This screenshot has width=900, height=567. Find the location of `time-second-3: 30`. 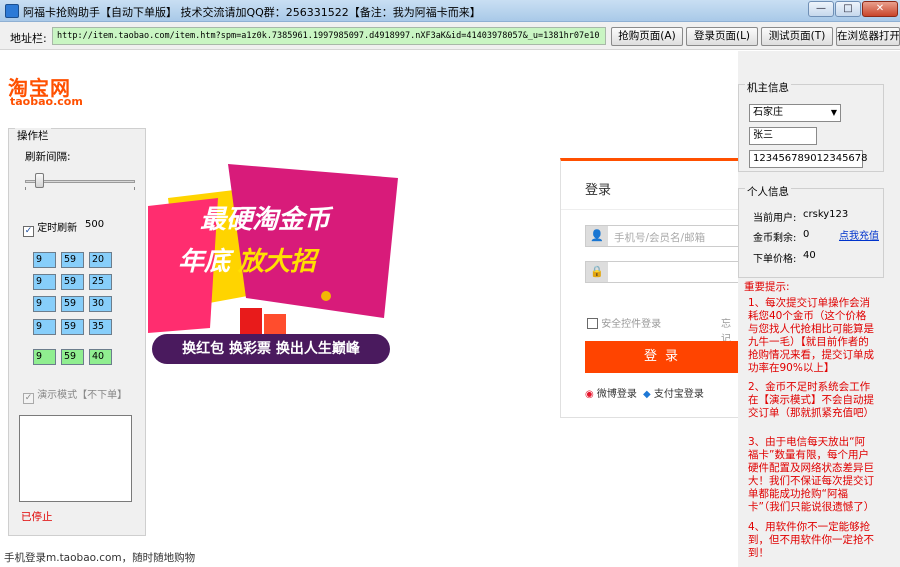

time-second-3: 30 is located at coordinates (100, 304).